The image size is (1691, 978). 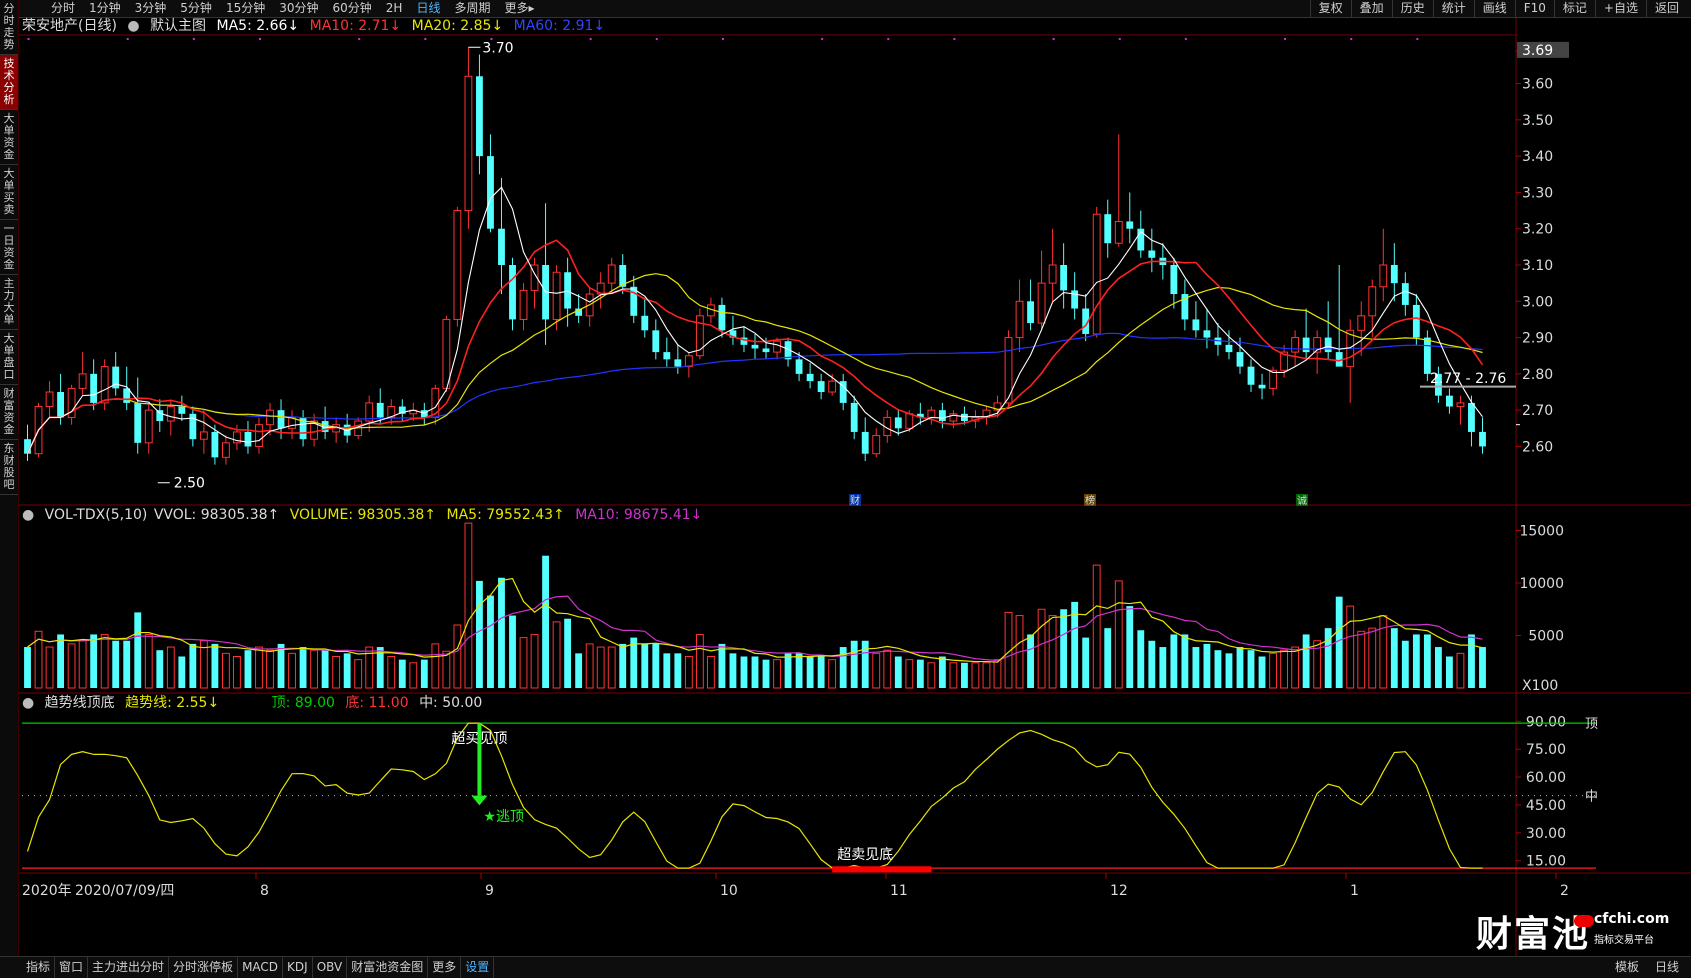 I want to click on vol-indicator-name: VOL-TDX(5,10), so click(x=96, y=515).